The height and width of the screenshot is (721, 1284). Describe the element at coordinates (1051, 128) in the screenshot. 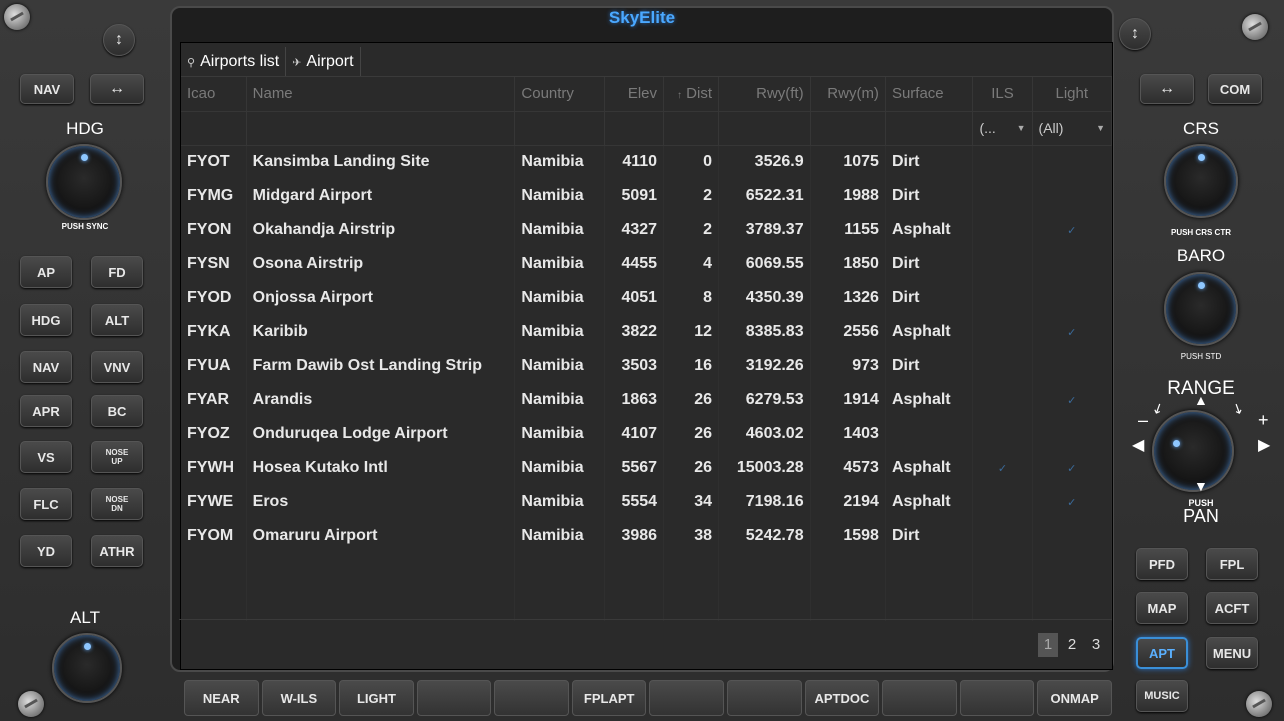

I see `light-filter-value: (All)` at that location.